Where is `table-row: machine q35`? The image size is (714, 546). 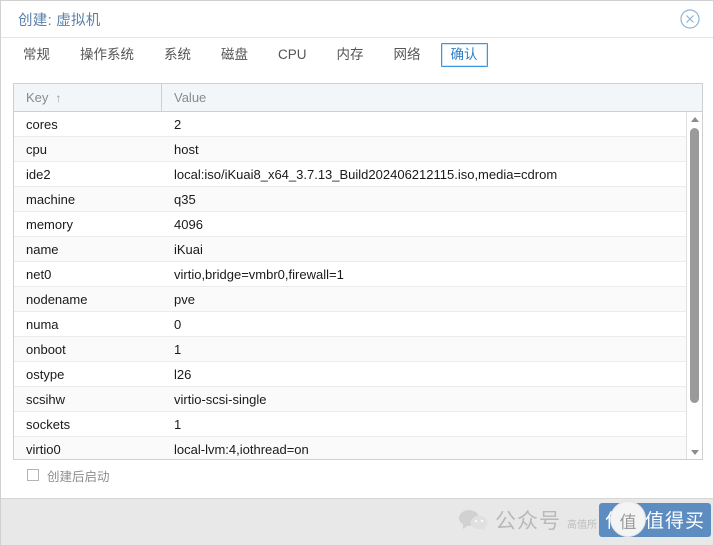 table-row: machine q35 is located at coordinates (350, 199).